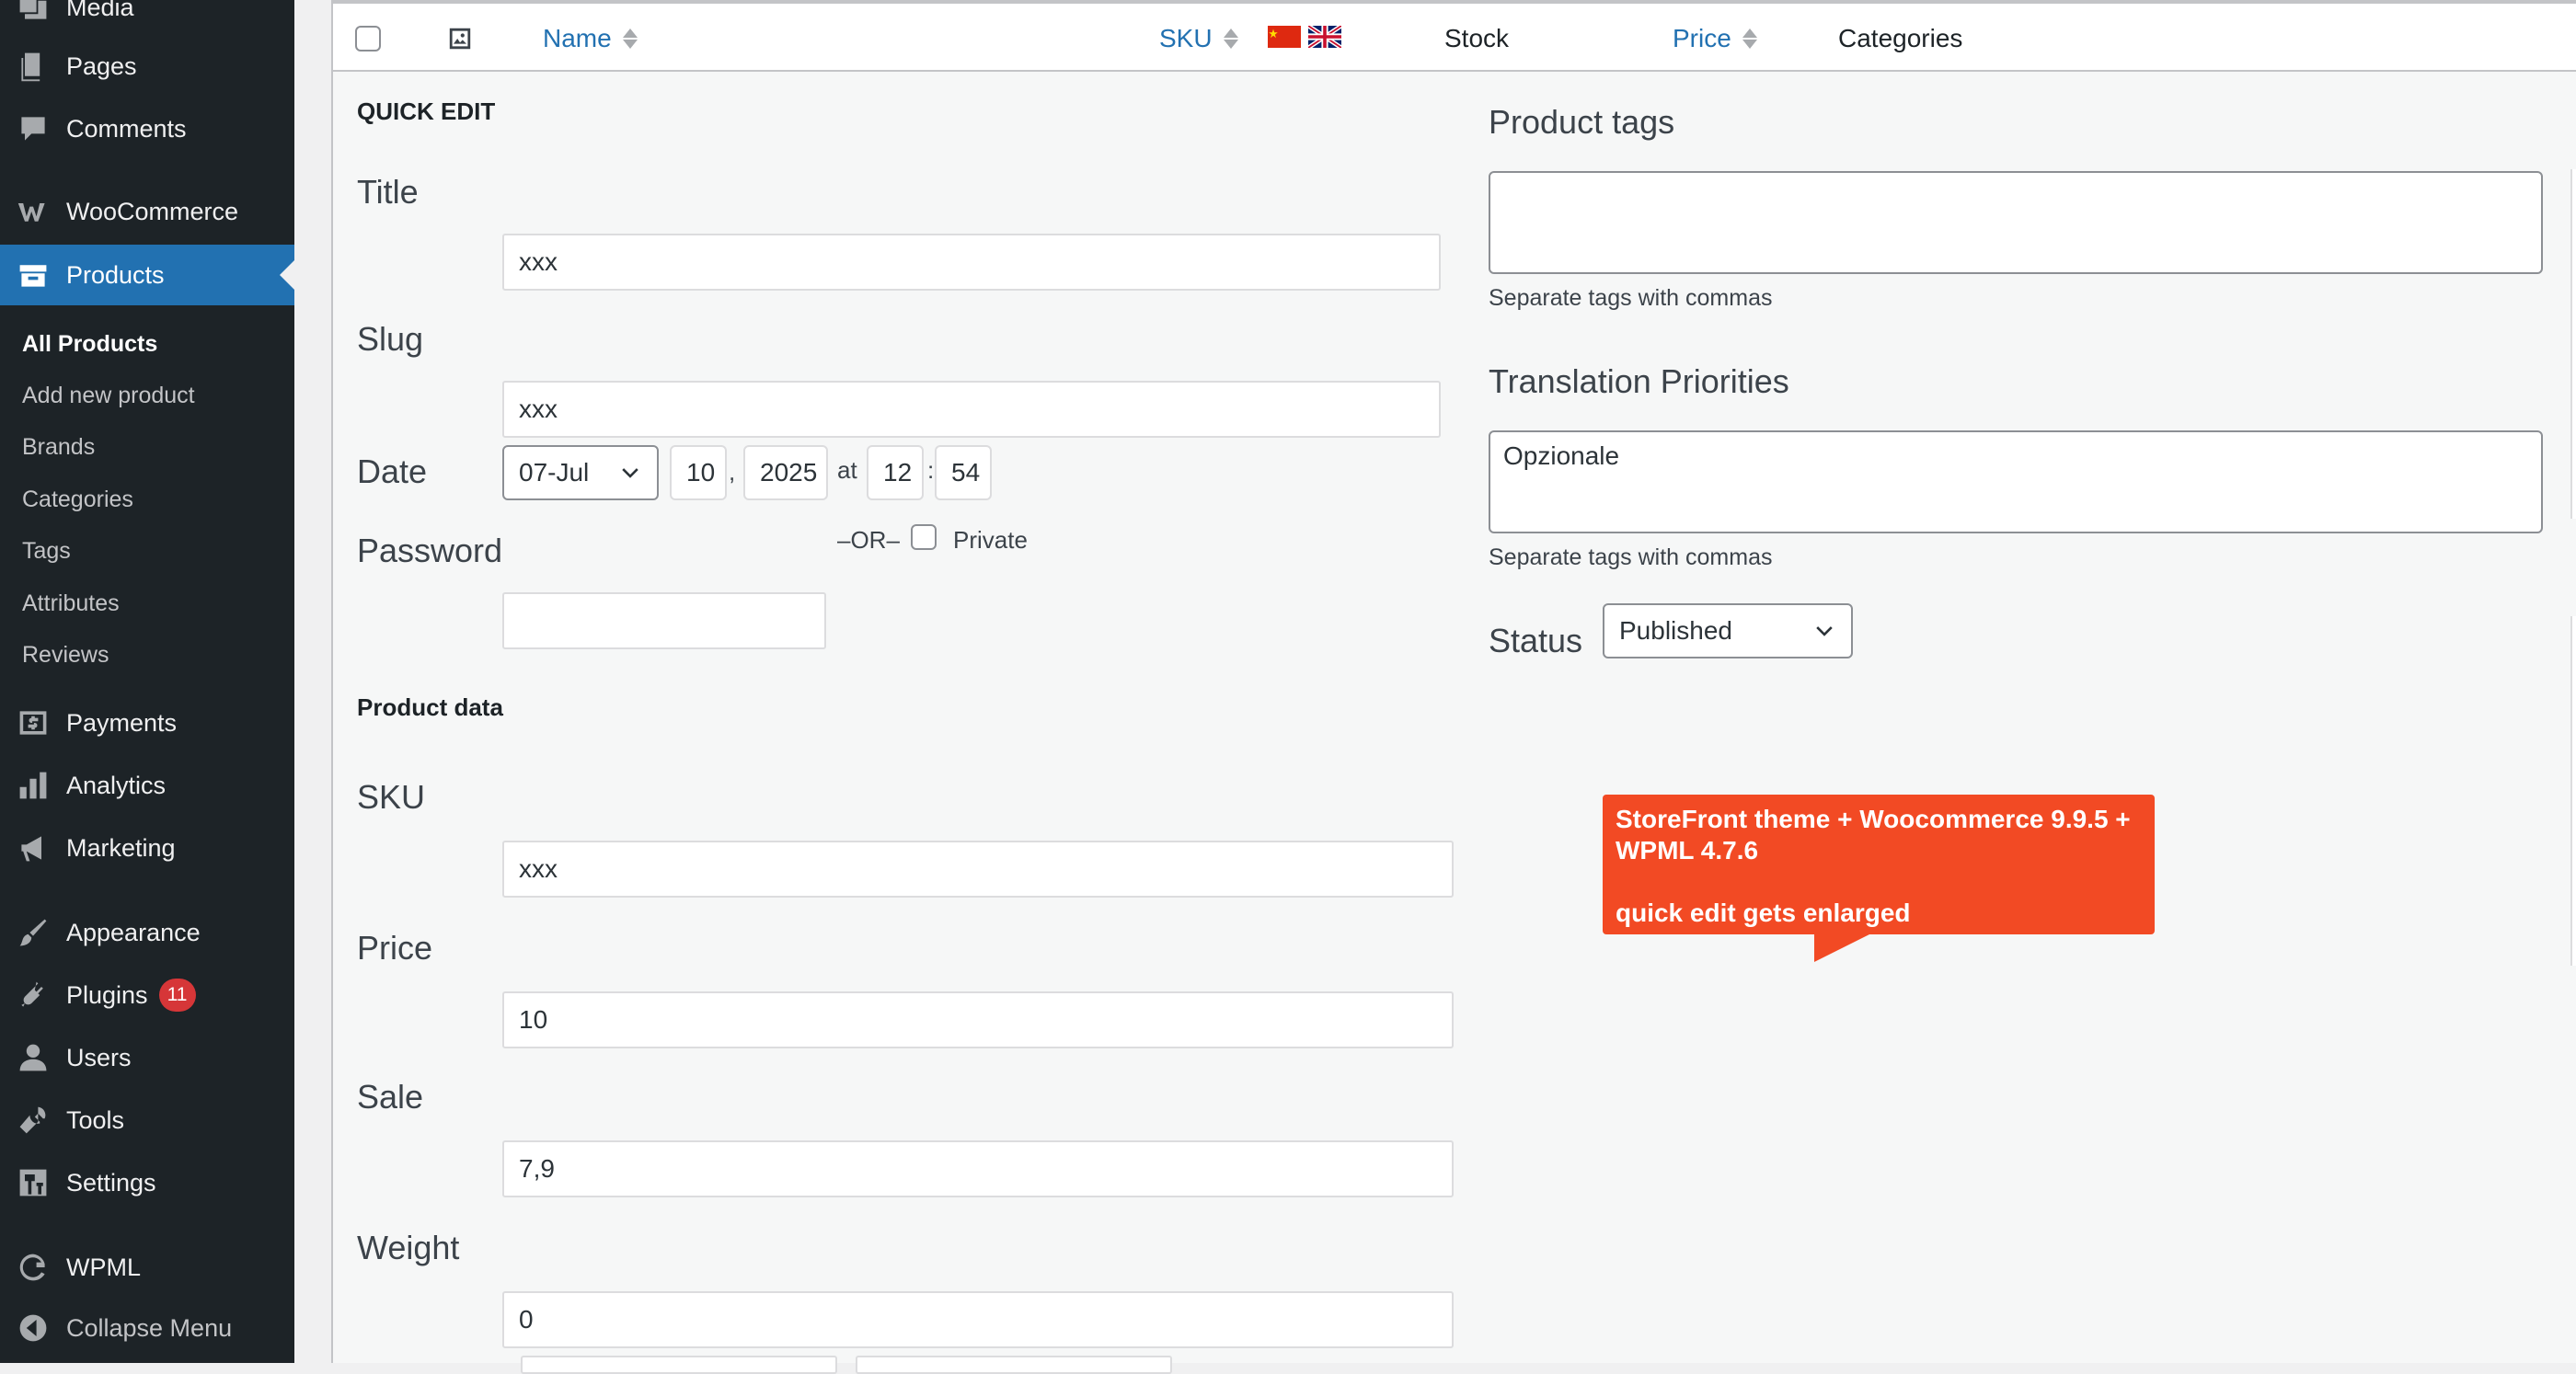  Describe the element at coordinates (2016, 222) in the screenshot. I see `product-tags-textarea` at that location.